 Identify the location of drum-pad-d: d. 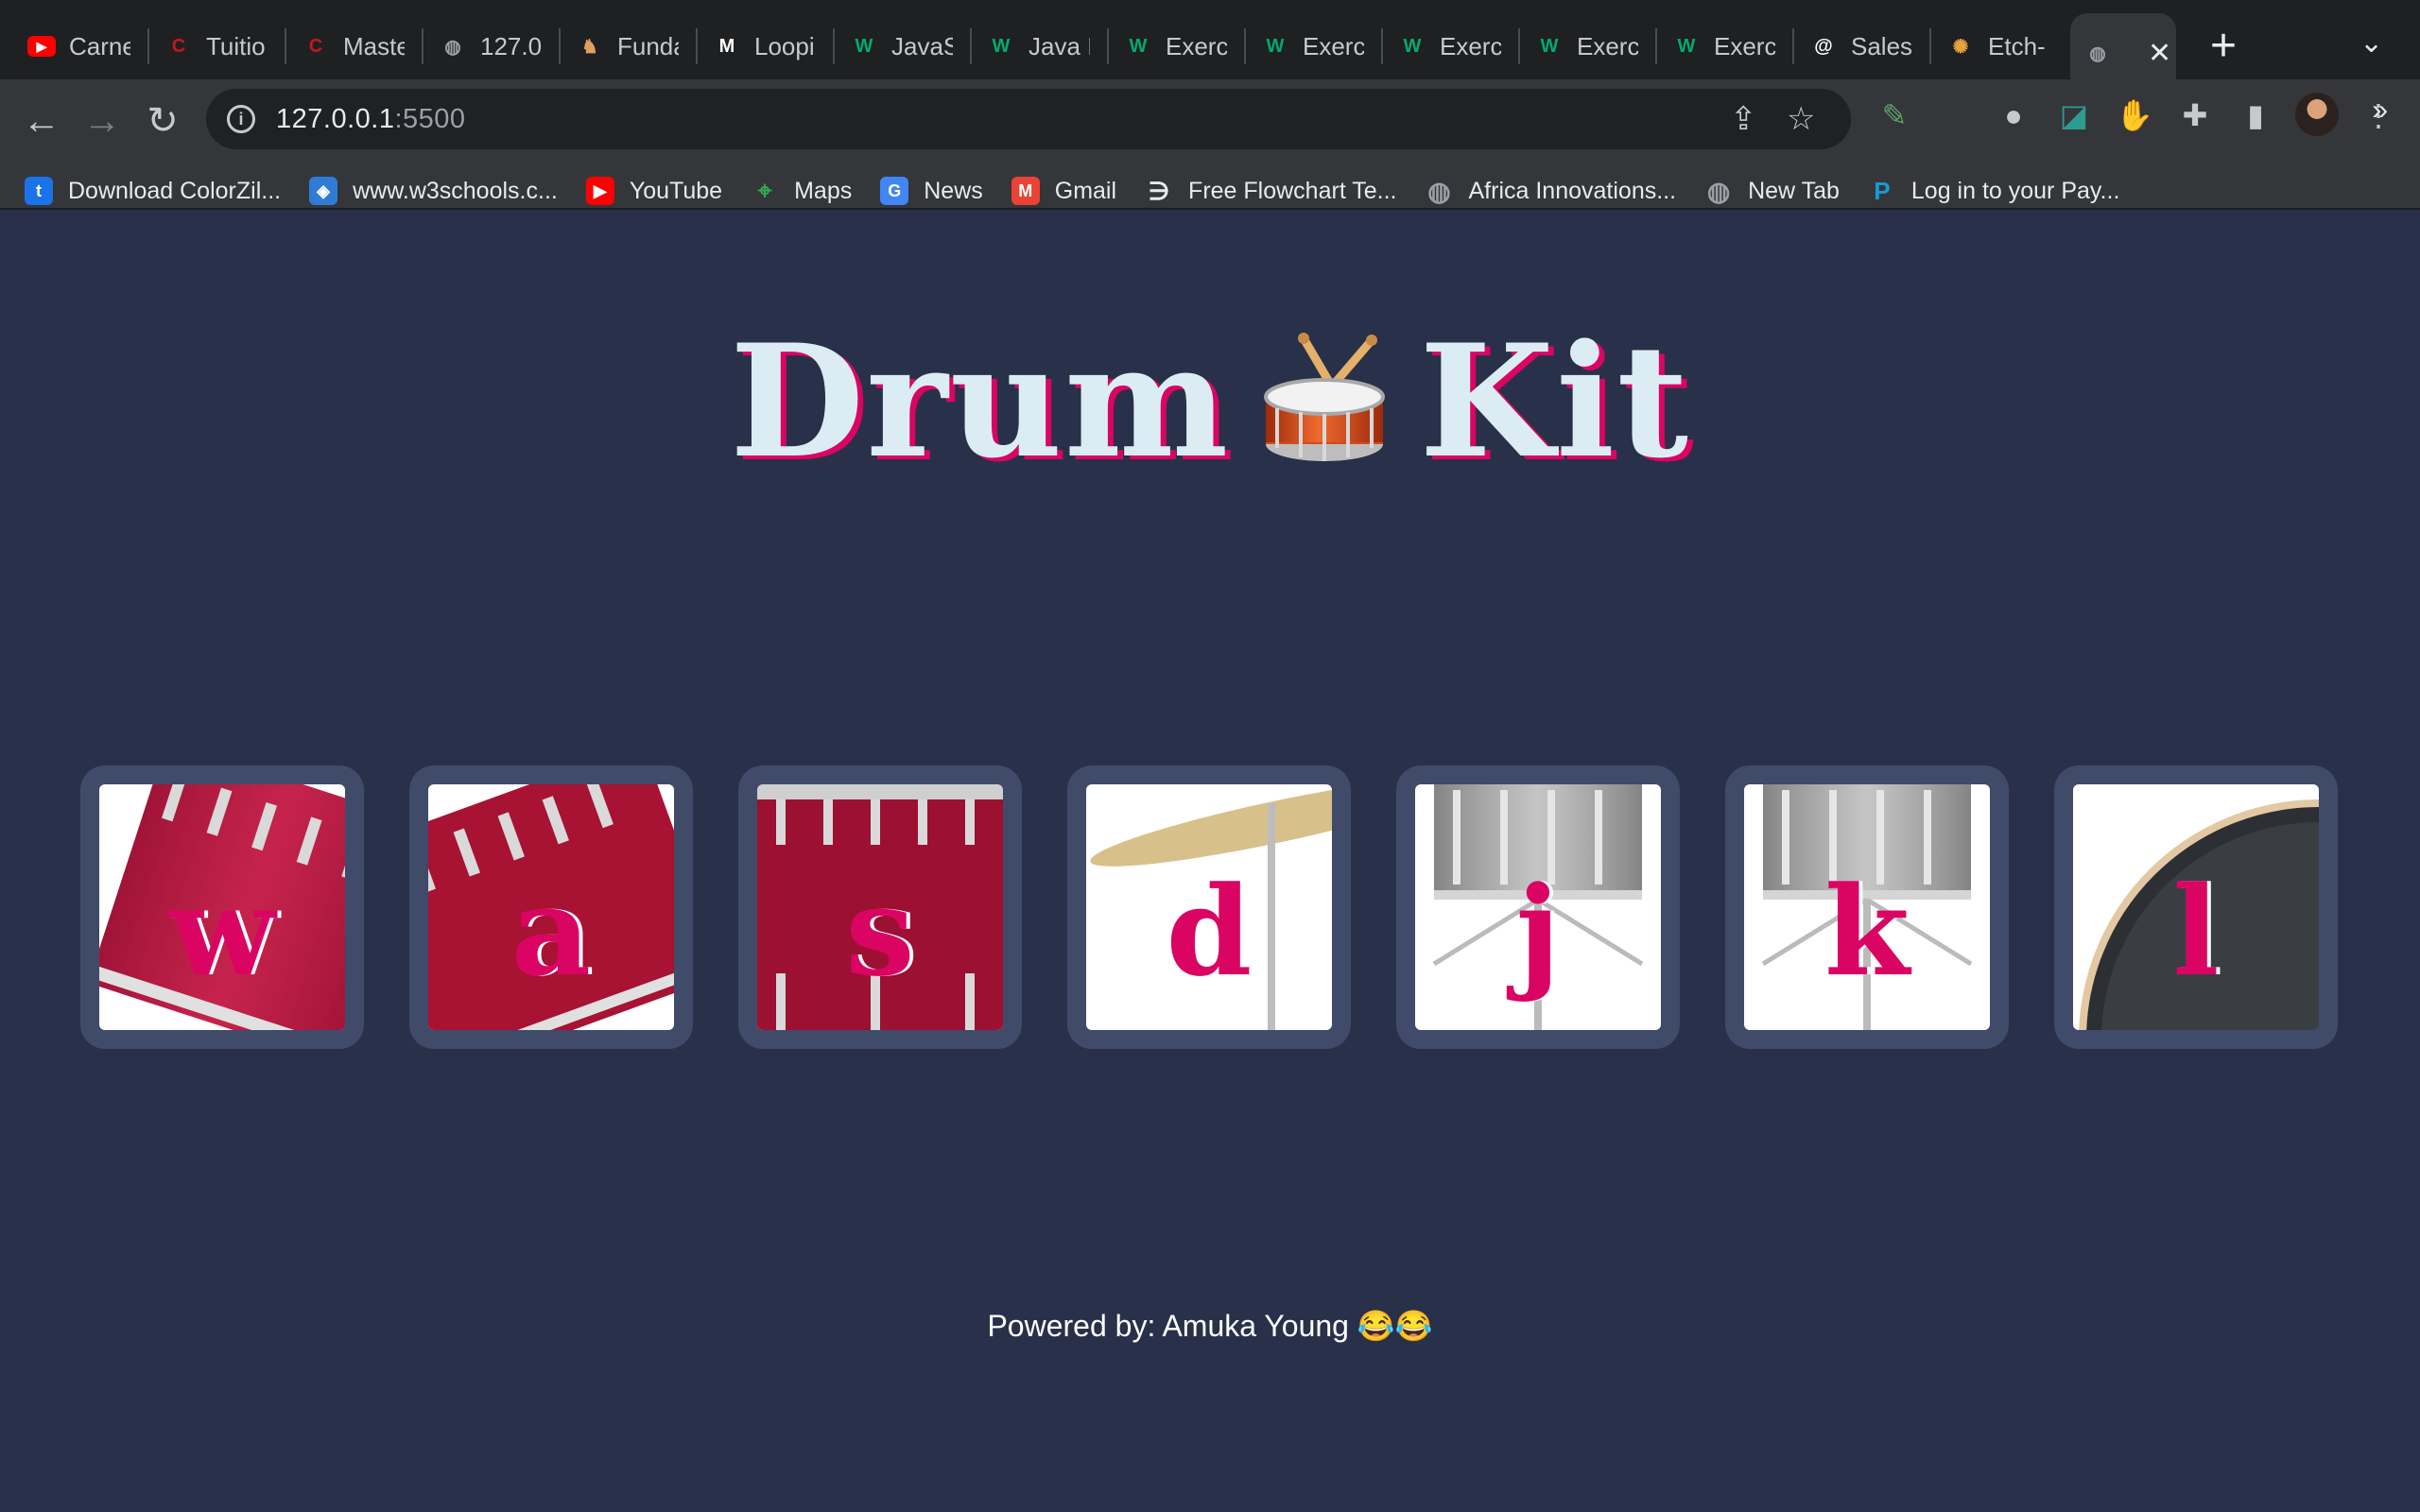
(1209, 907).